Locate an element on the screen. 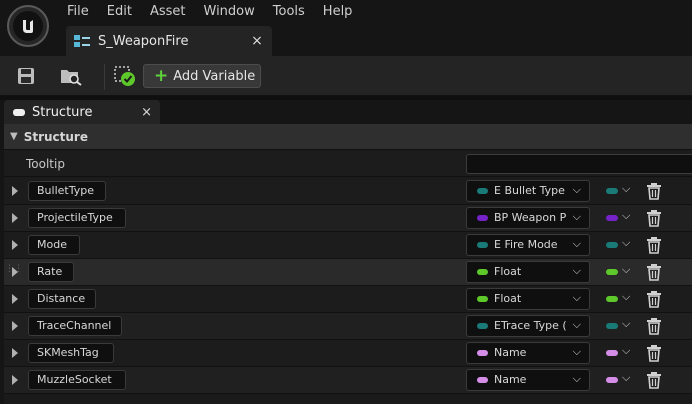 The width and height of the screenshot is (692, 404). variable-type-dropdown: ETrace Type (⌵ is located at coordinates (528, 326).